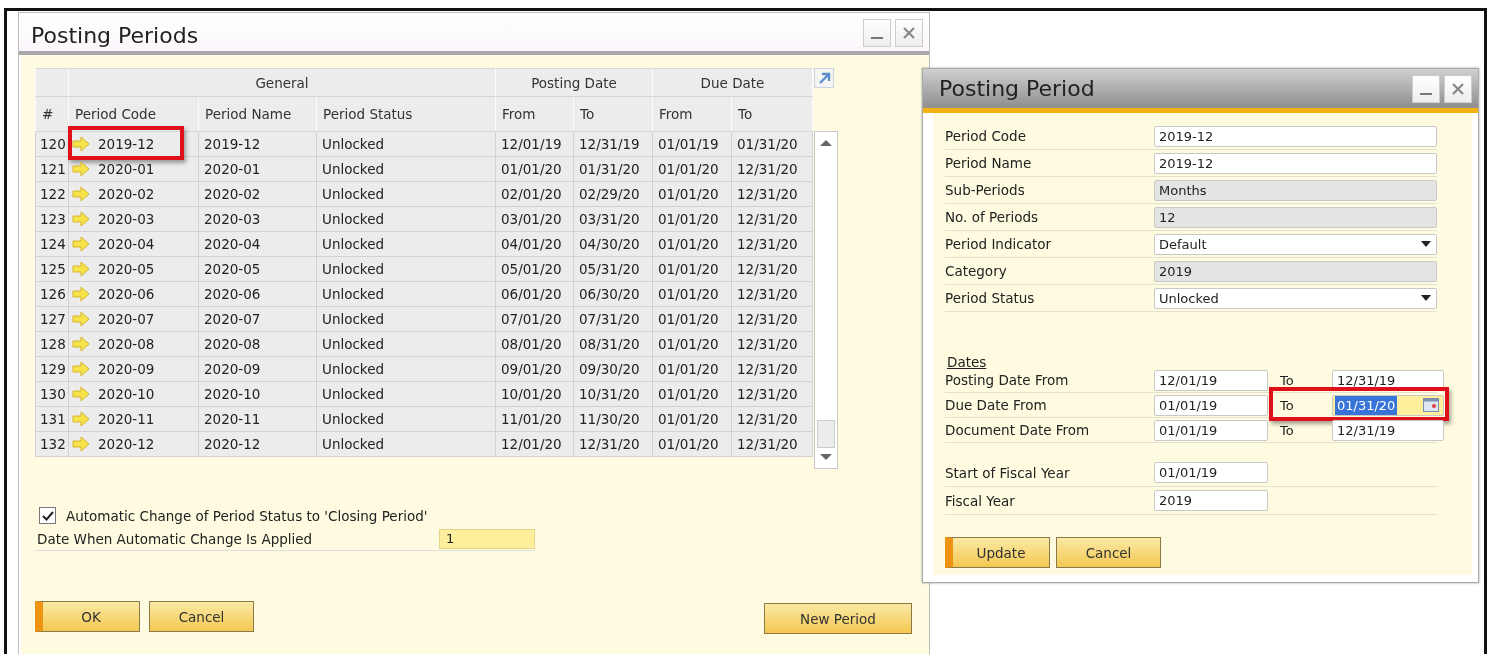 The image size is (1491, 654). Describe the element at coordinates (826, 434) in the screenshot. I see `scroll-thumb` at that location.